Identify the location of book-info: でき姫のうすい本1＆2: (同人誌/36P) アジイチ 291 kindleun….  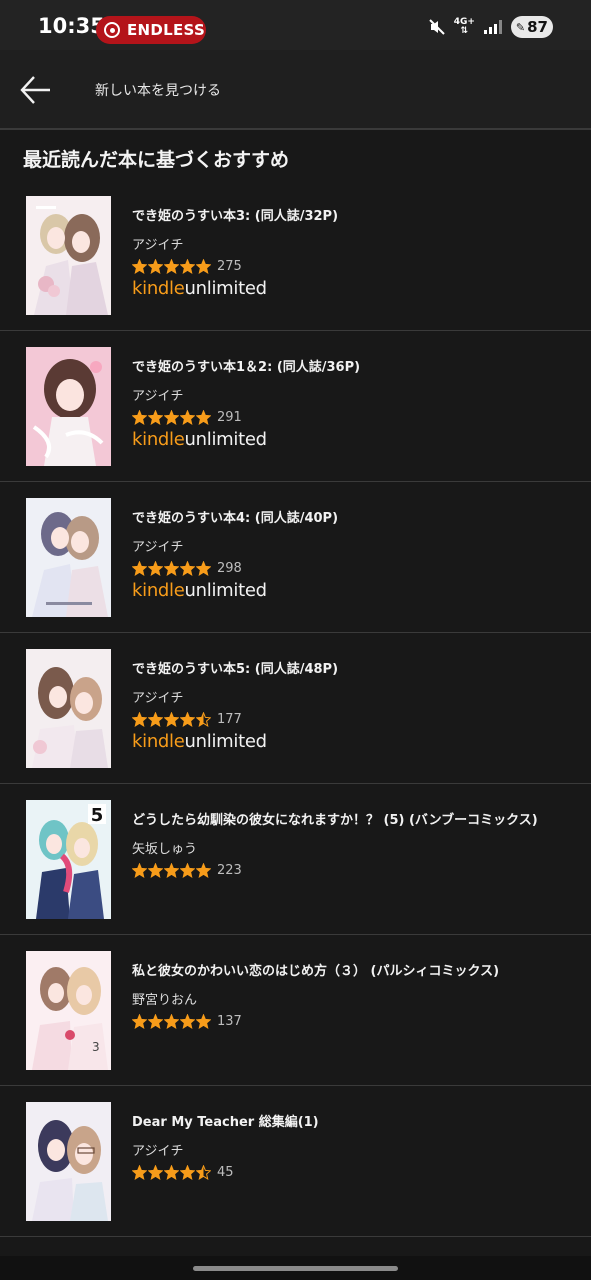
(349, 404).